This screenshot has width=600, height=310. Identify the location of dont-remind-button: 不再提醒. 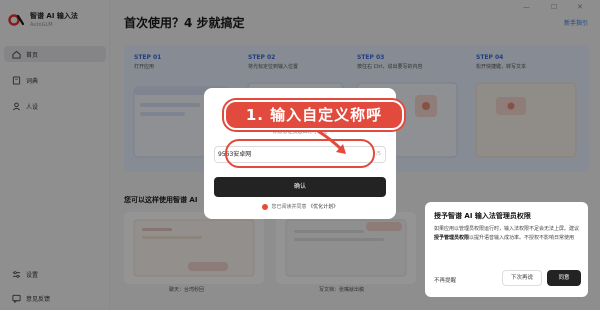
(445, 280).